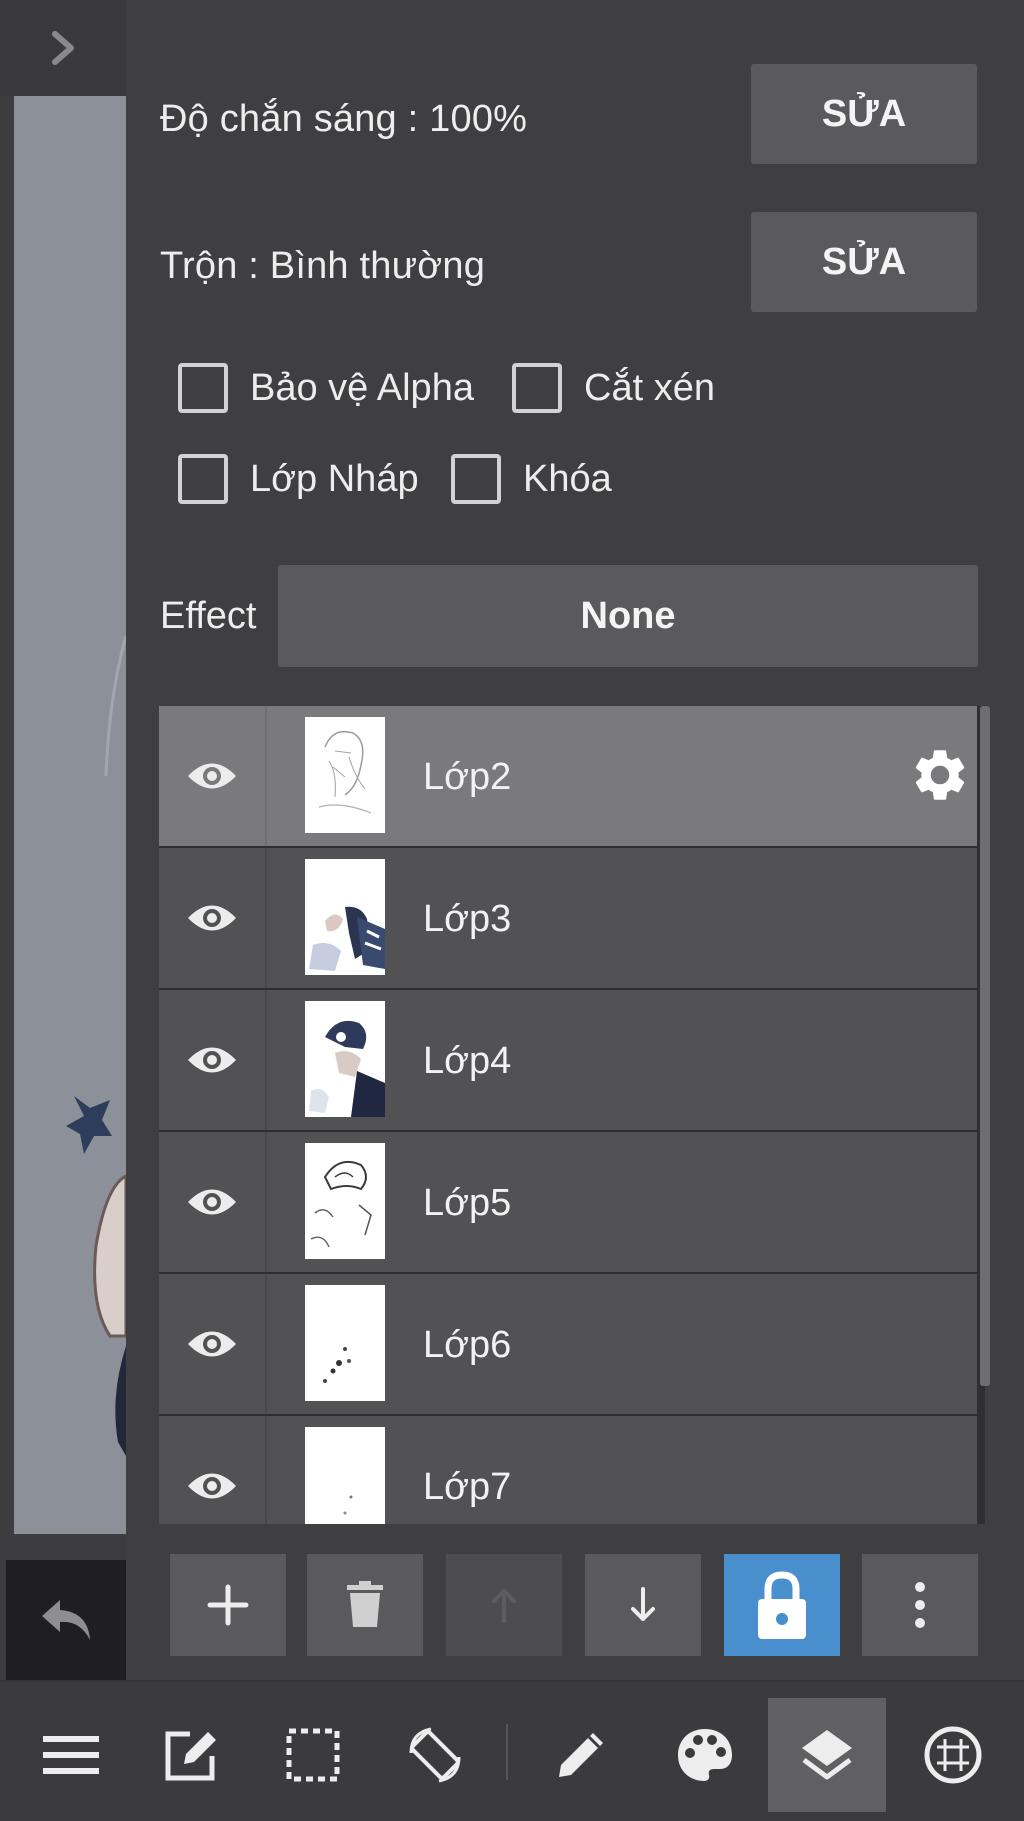  What do you see at coordinates (568, 1344) in the screenshot?
I see `layer-row: Lớp6` at bounding box center [568, 1344].